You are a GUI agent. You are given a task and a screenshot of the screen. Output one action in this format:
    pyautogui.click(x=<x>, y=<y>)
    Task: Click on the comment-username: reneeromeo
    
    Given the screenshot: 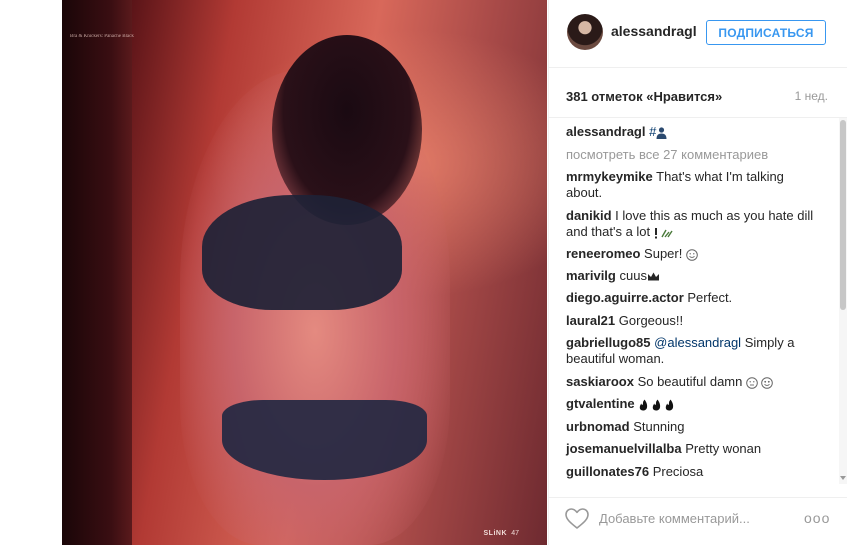 What is the action you would take?
    pyautogui.click(x=603, y=253)
    